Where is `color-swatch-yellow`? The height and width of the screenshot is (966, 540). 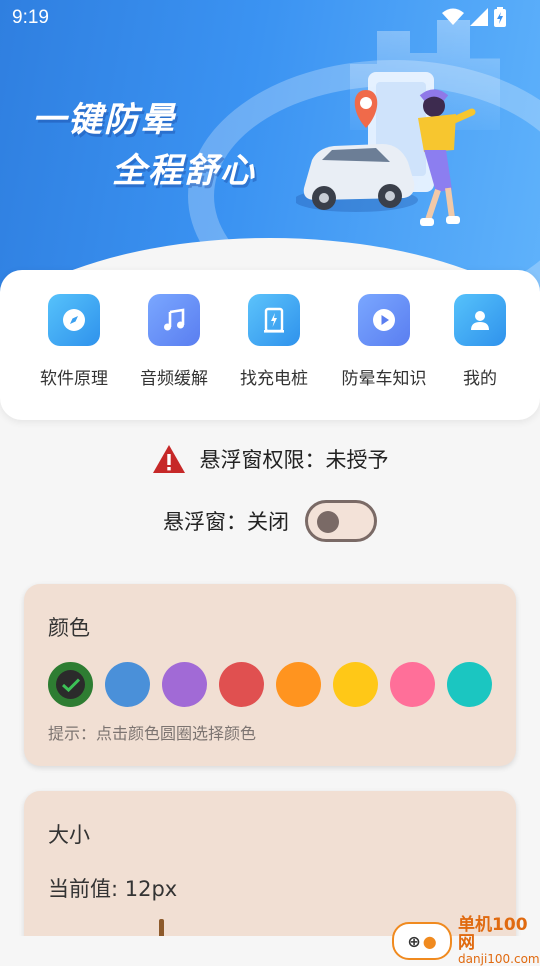 color-swatch-yellow is located at coordinates (355, 684).